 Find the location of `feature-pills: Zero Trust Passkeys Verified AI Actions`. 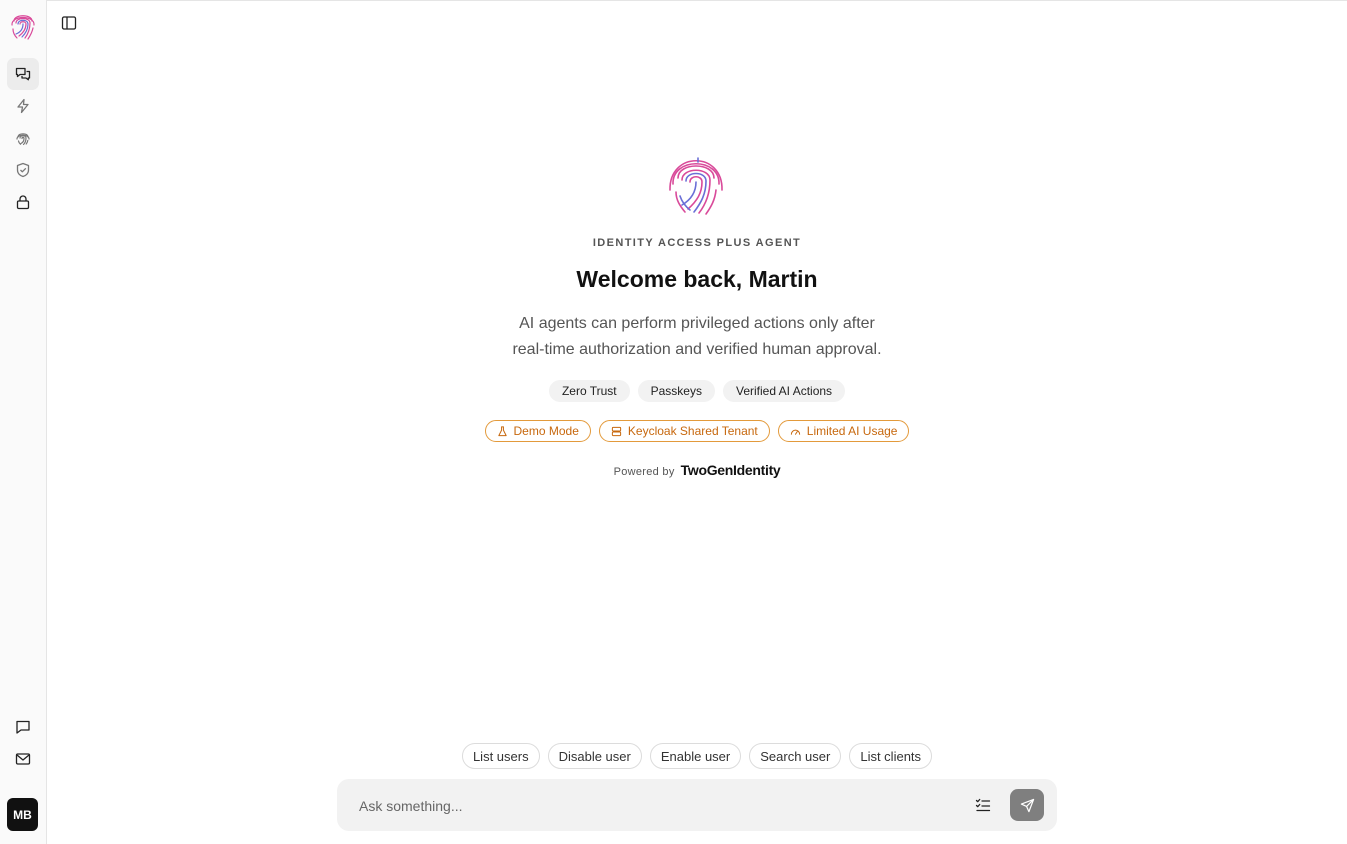

feature-pills: Zero Trust Passkeys Verified AI Actions is located at coordinates (697, 391).